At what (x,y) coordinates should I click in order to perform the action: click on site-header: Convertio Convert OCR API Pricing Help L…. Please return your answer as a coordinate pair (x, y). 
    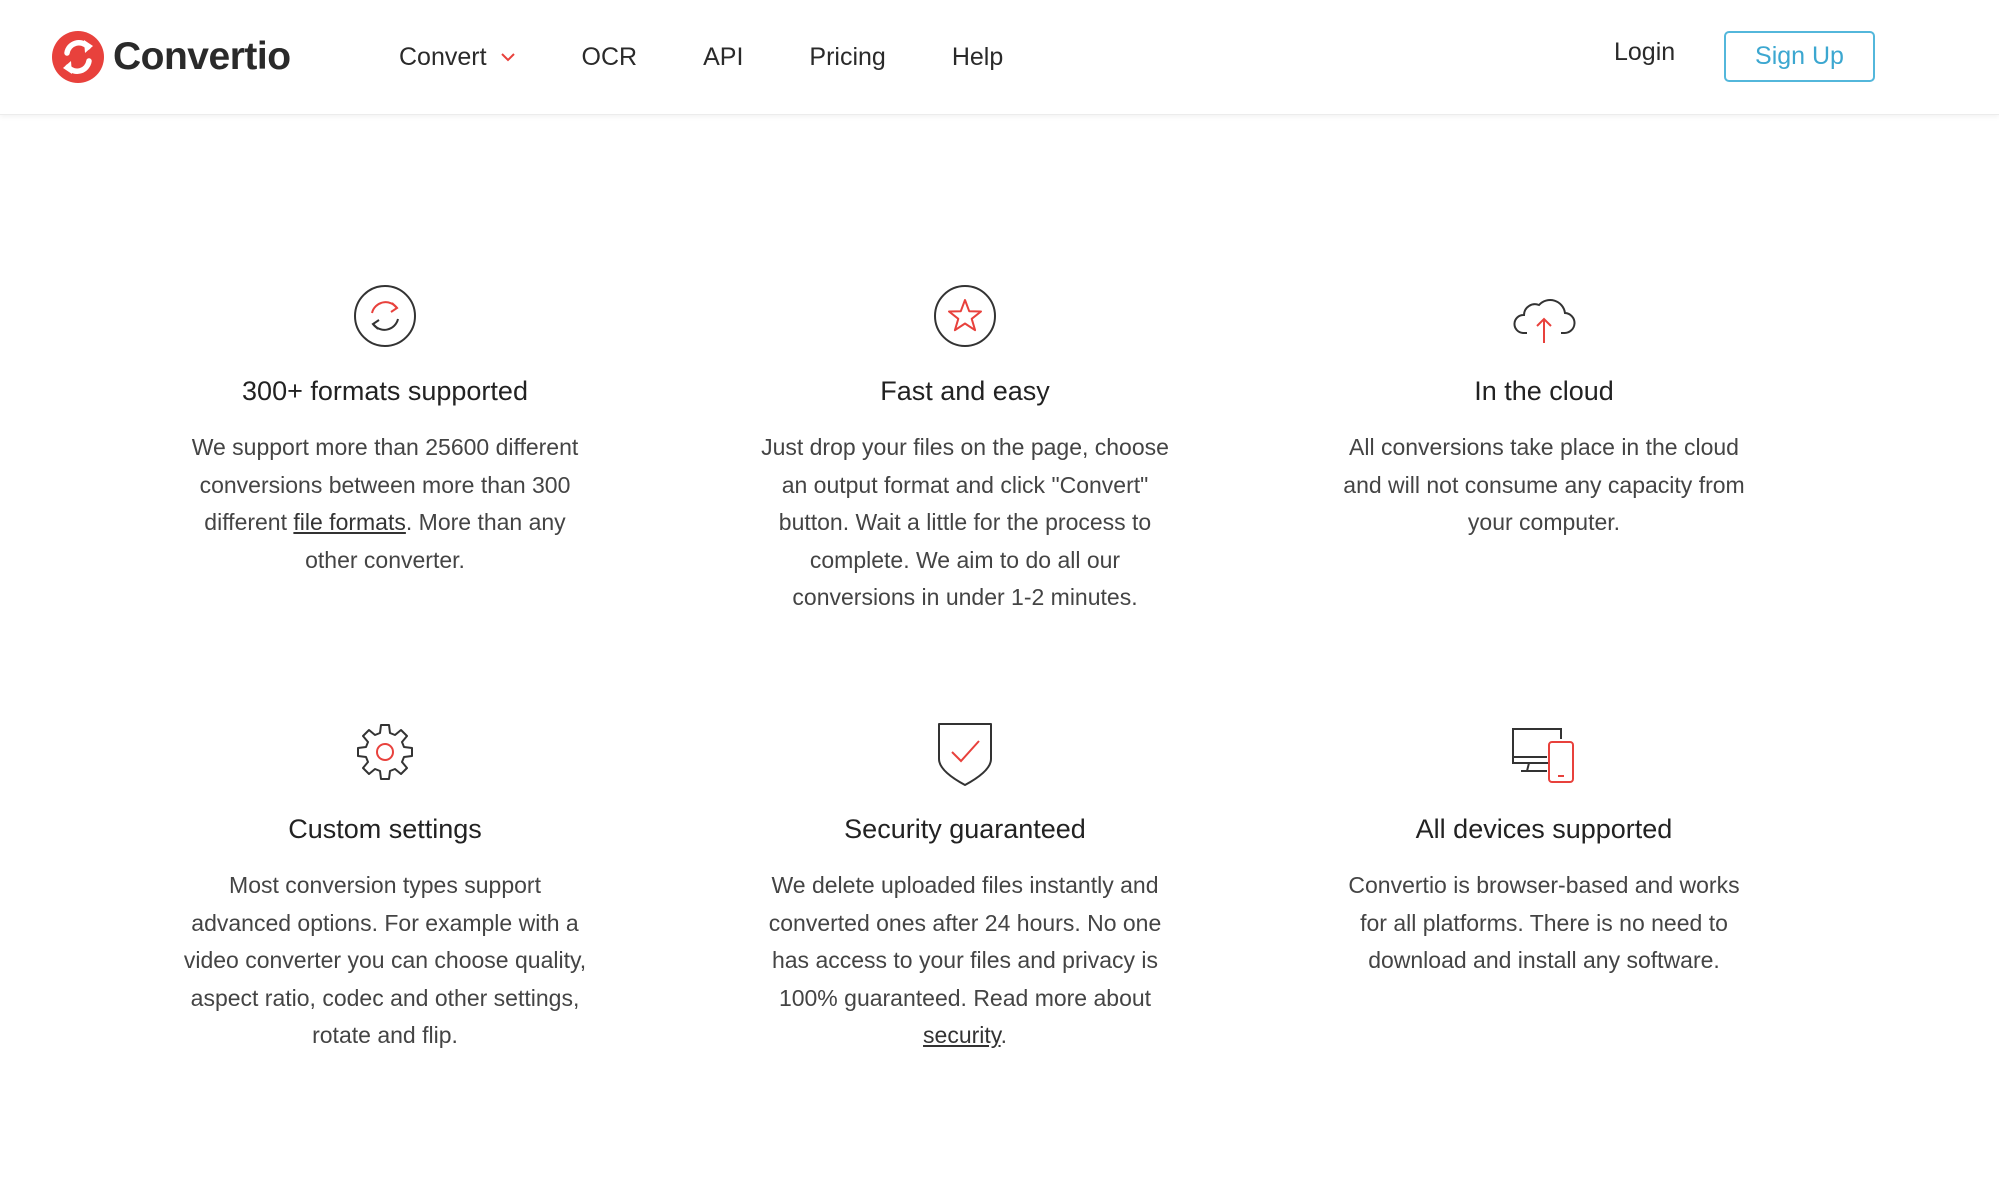
    Looking at the image, I should click on (999, 57).